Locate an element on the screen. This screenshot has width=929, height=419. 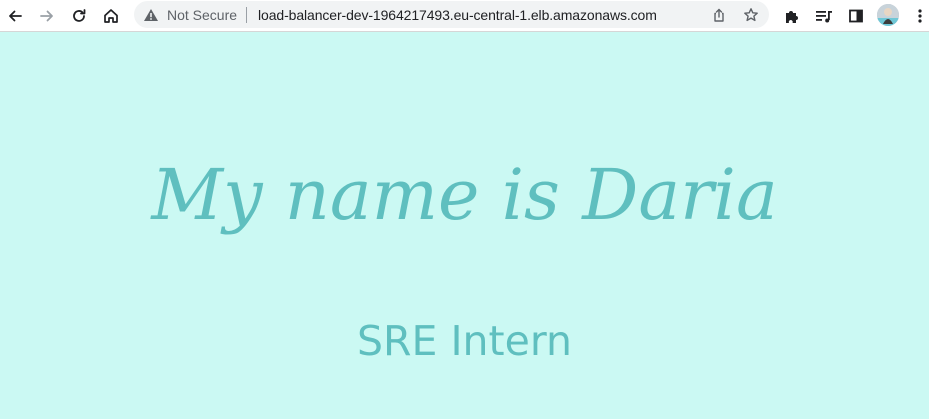
share-icon is located at coordinates (719, 15).